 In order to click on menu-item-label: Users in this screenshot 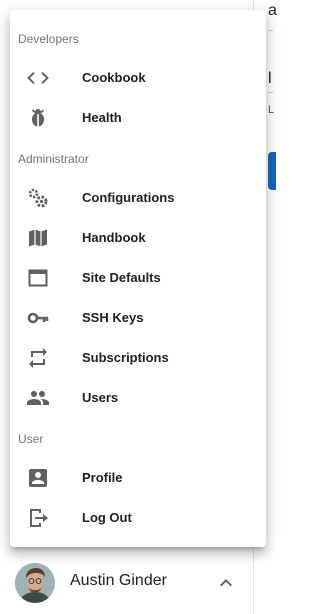, I will do `click(100, 397)`.